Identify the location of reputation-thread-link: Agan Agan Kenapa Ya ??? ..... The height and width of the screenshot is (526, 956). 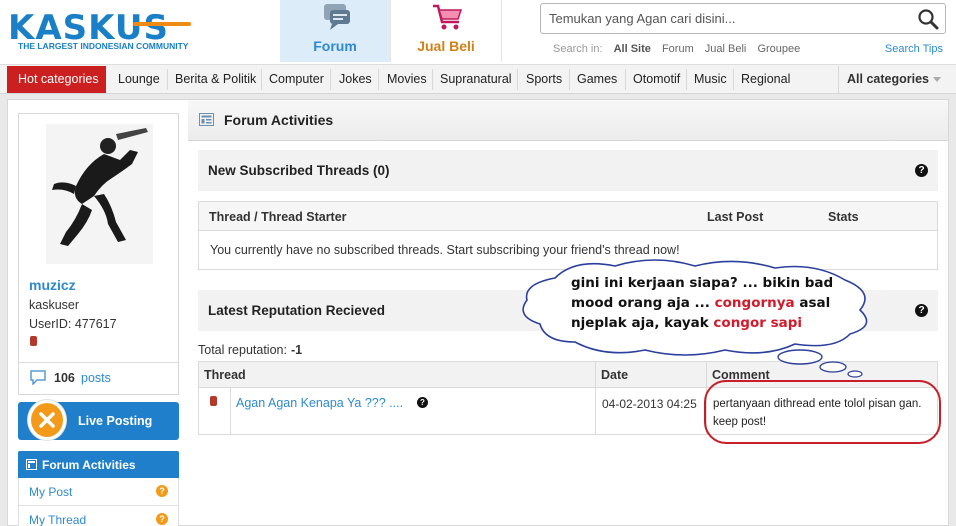
(319, 403).